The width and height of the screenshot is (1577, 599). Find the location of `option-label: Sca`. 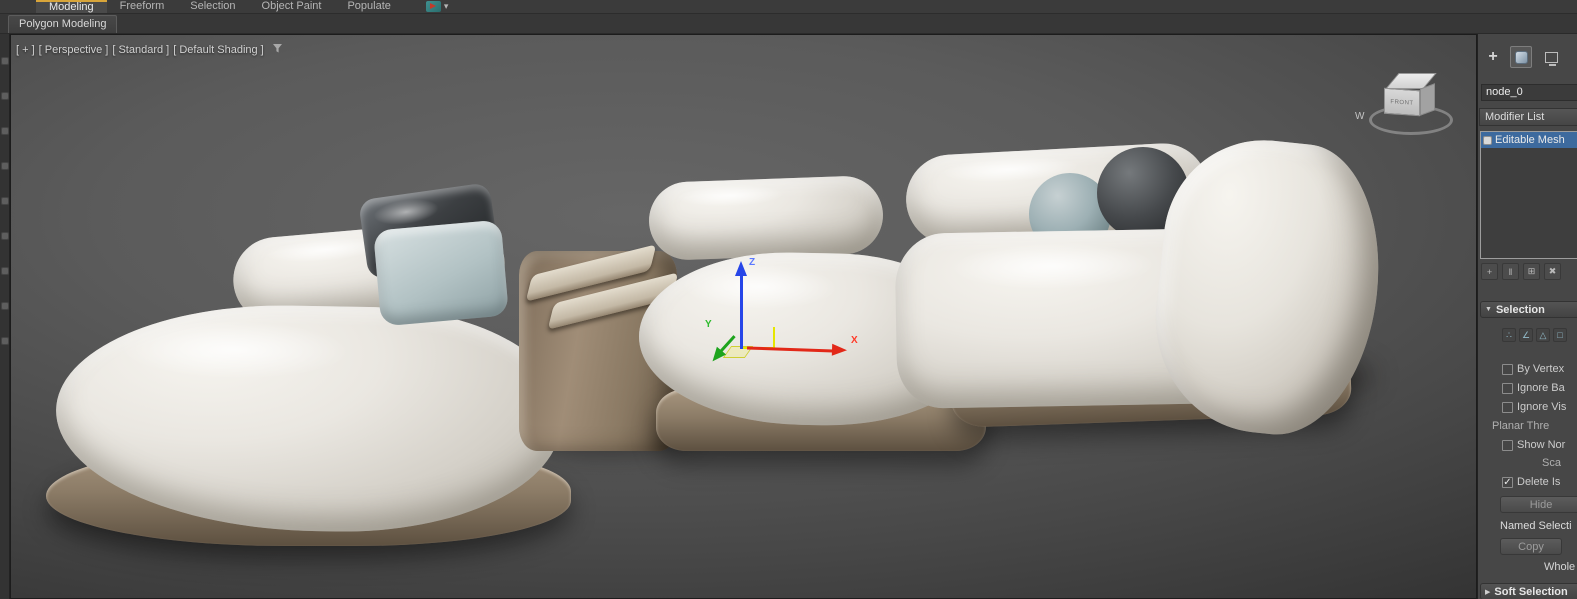

option-label: Sca is located at coordinates (1551, 463).